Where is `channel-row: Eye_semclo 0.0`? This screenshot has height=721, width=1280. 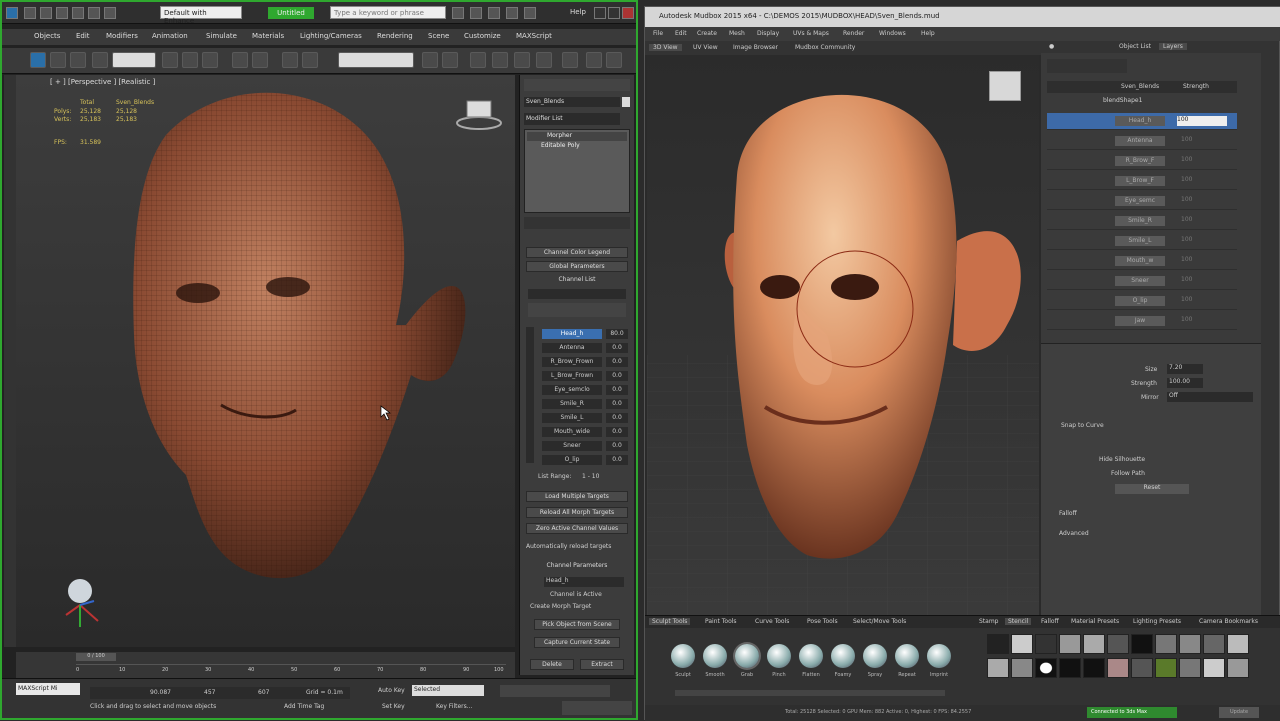 channel-row: Eye_semclo 0.0 is located at coordinates (586, 390).